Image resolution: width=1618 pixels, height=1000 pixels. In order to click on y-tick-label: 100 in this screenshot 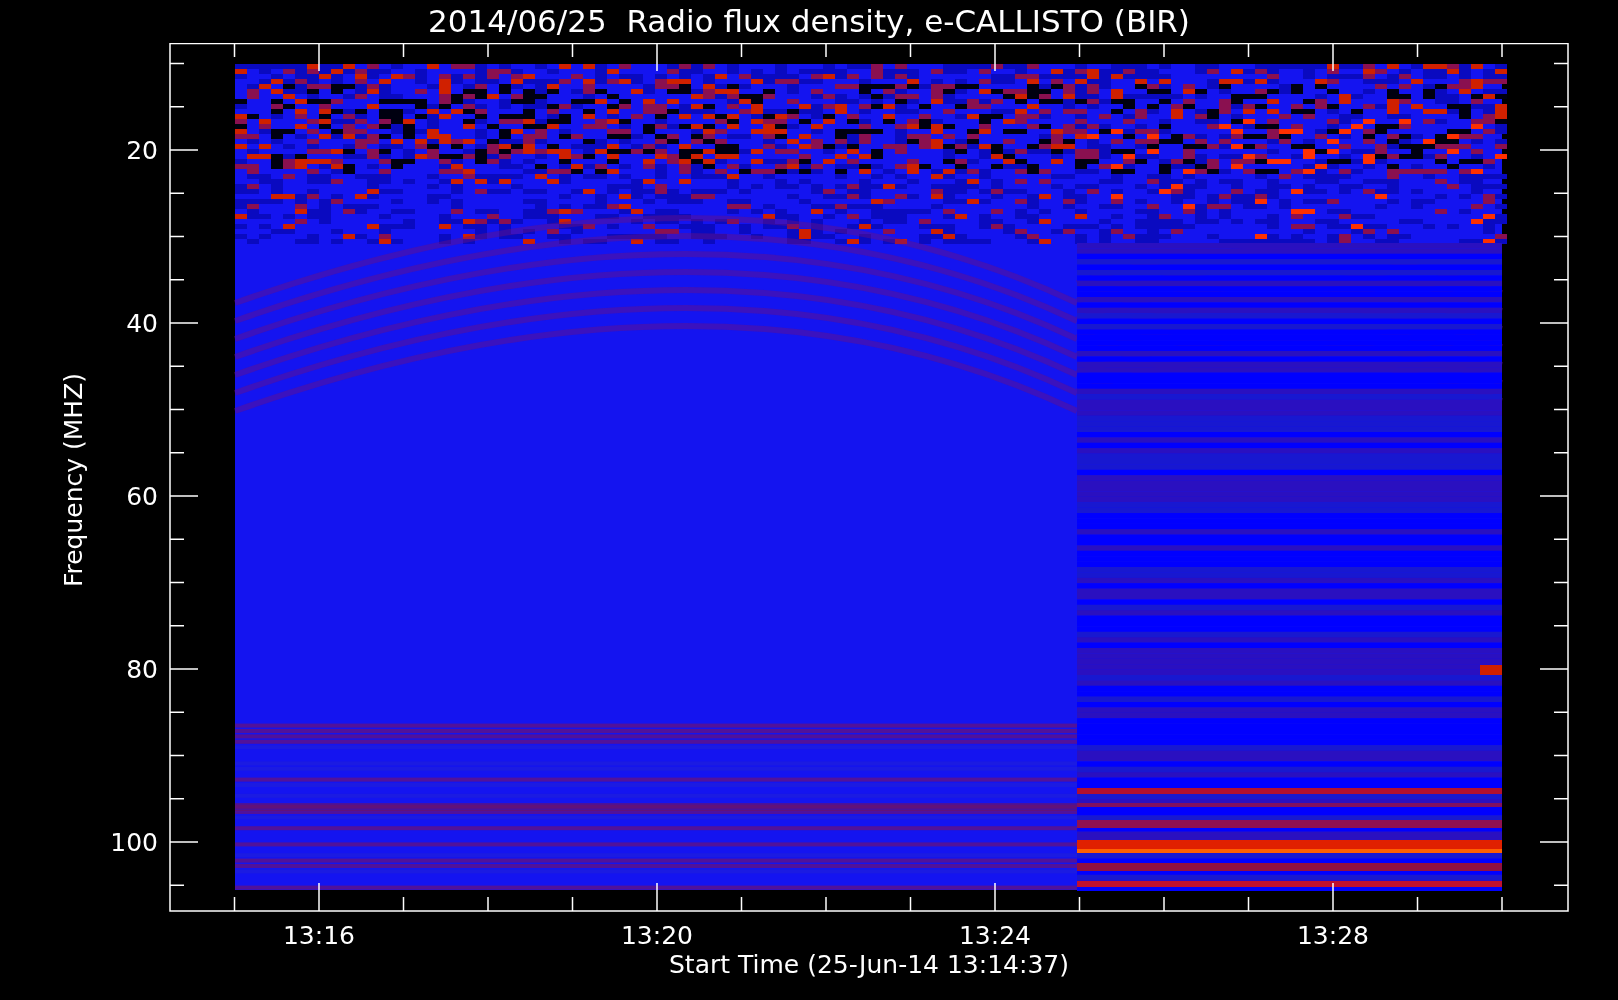, I will do `click(134, 842)`.